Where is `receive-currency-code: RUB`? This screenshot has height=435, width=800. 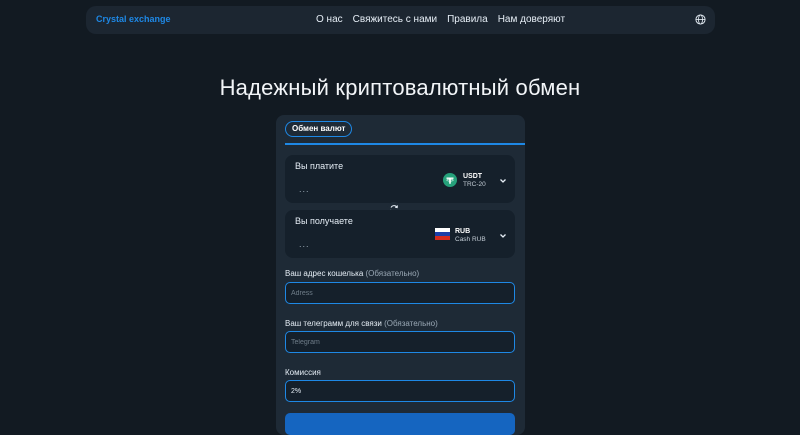 receive-currency-code: RUB is located at coordinates (462, 231).